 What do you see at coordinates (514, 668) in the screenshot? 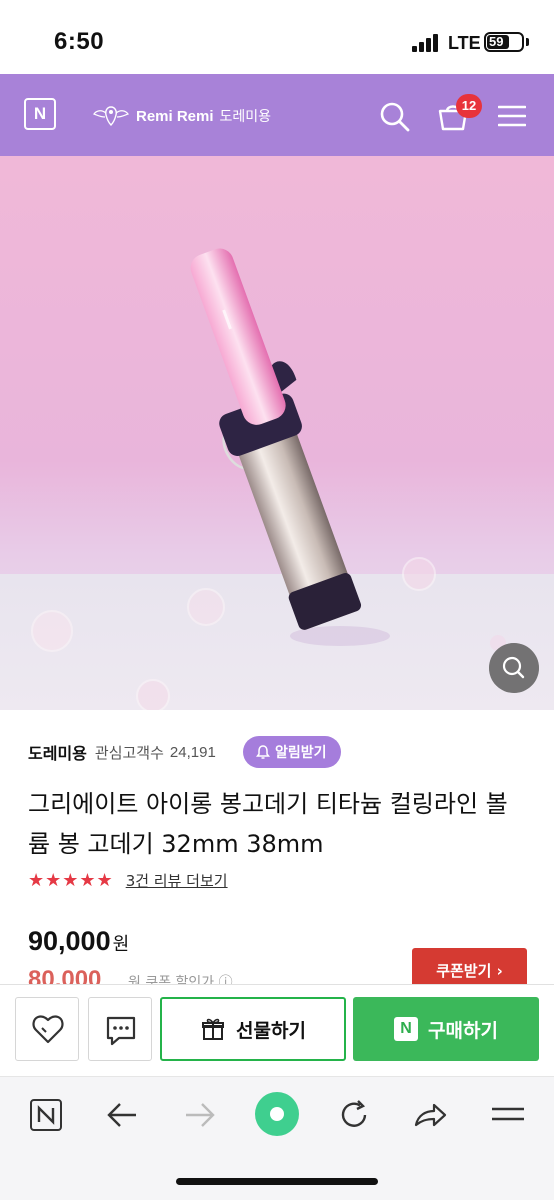
I see `zoom-image-button` at bounding box center [514, 668].